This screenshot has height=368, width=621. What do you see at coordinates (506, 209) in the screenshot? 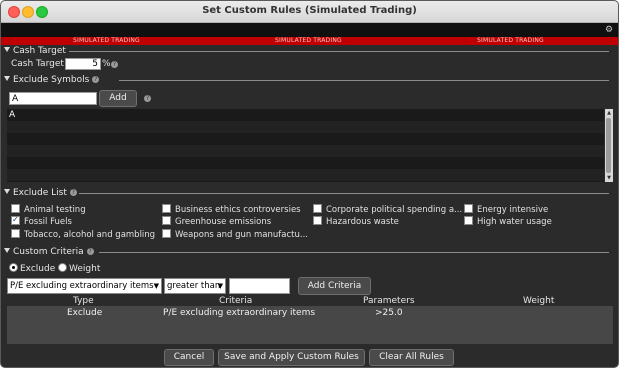
I see `exclude-item-energy-intensive: Energy intensive` at bounding box center [506, 209].